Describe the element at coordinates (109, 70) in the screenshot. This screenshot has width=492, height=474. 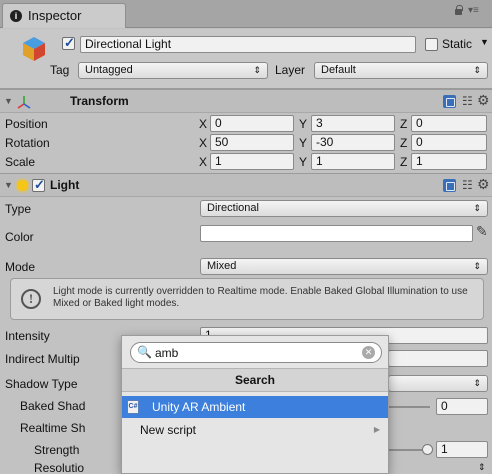
I see `tag-value: Untagged` at that location.